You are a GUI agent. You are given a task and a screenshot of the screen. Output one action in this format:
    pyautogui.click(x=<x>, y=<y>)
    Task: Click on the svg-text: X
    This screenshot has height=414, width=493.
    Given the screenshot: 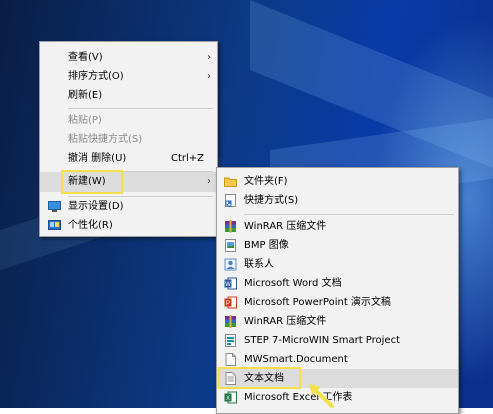 What is the action you would take?
    pyautogui.click(x=228, y=399)
    